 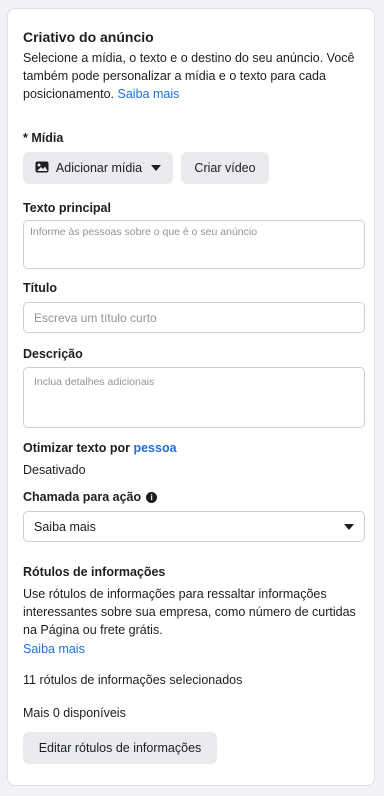 I want to click on optimize-person-link: pessoa, so click(x=154, y=448).